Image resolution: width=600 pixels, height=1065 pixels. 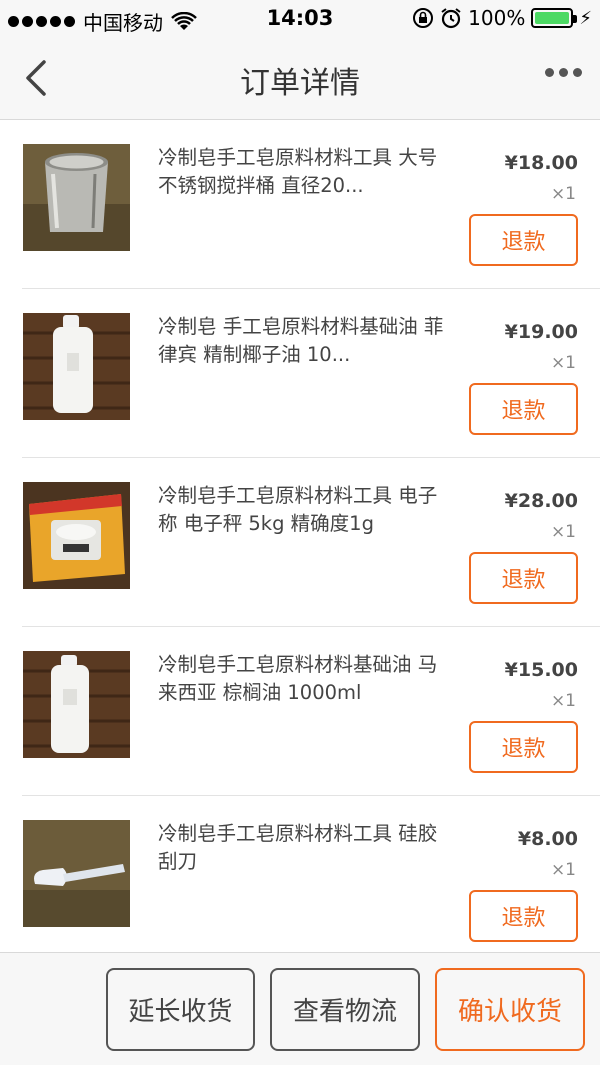 What do you see at coordinates (563, 72) in the screenshot?
I see `more-icon` at bounding box center [563, 72].